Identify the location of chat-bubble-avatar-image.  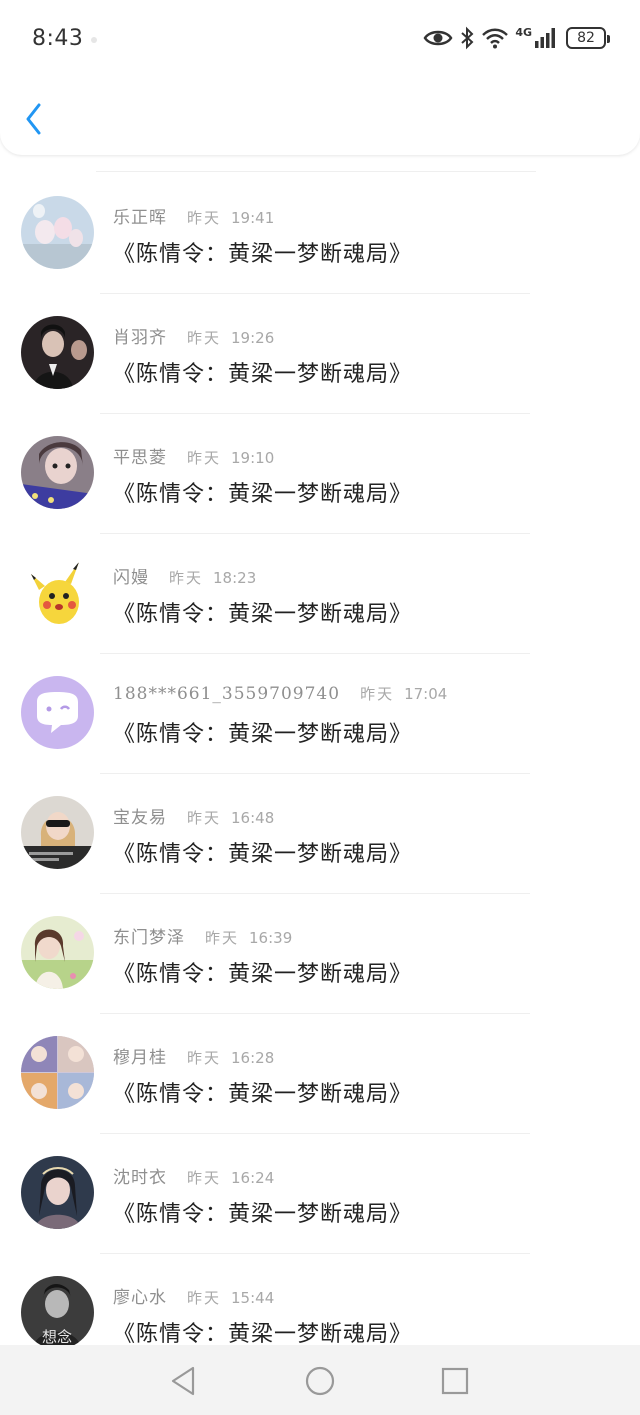
(57, 712).